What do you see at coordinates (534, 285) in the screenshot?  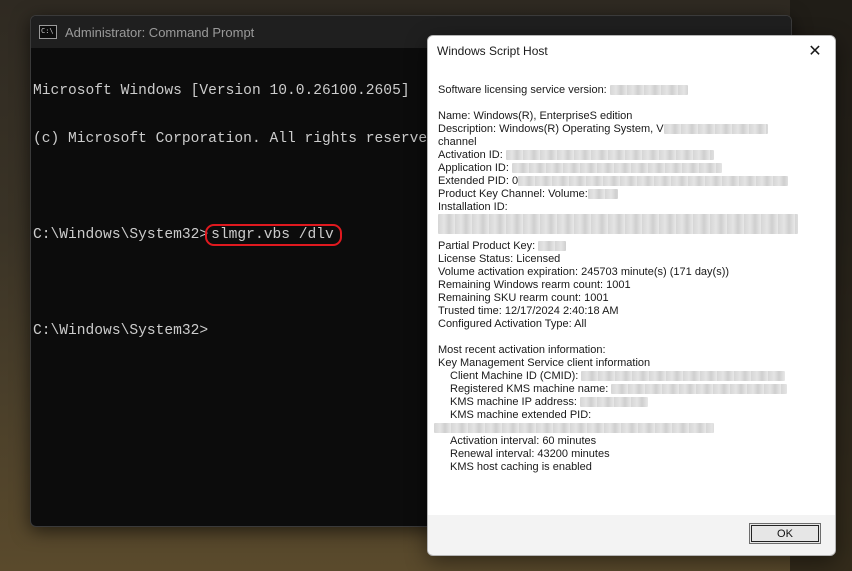 I see `info-line: Remaining Windows rearm count: 1001` at bounding box center [534, 285].